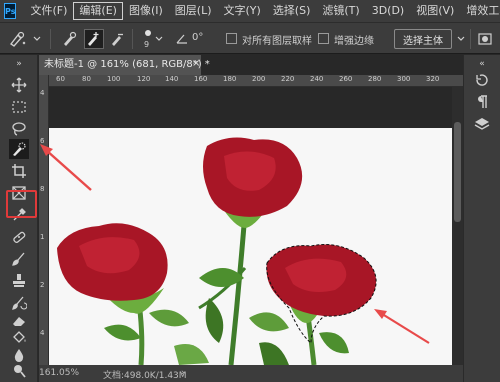  Describe the element at coordinates (19, 129) in the screenshot. I see `lasso-tool-icon` at that location.